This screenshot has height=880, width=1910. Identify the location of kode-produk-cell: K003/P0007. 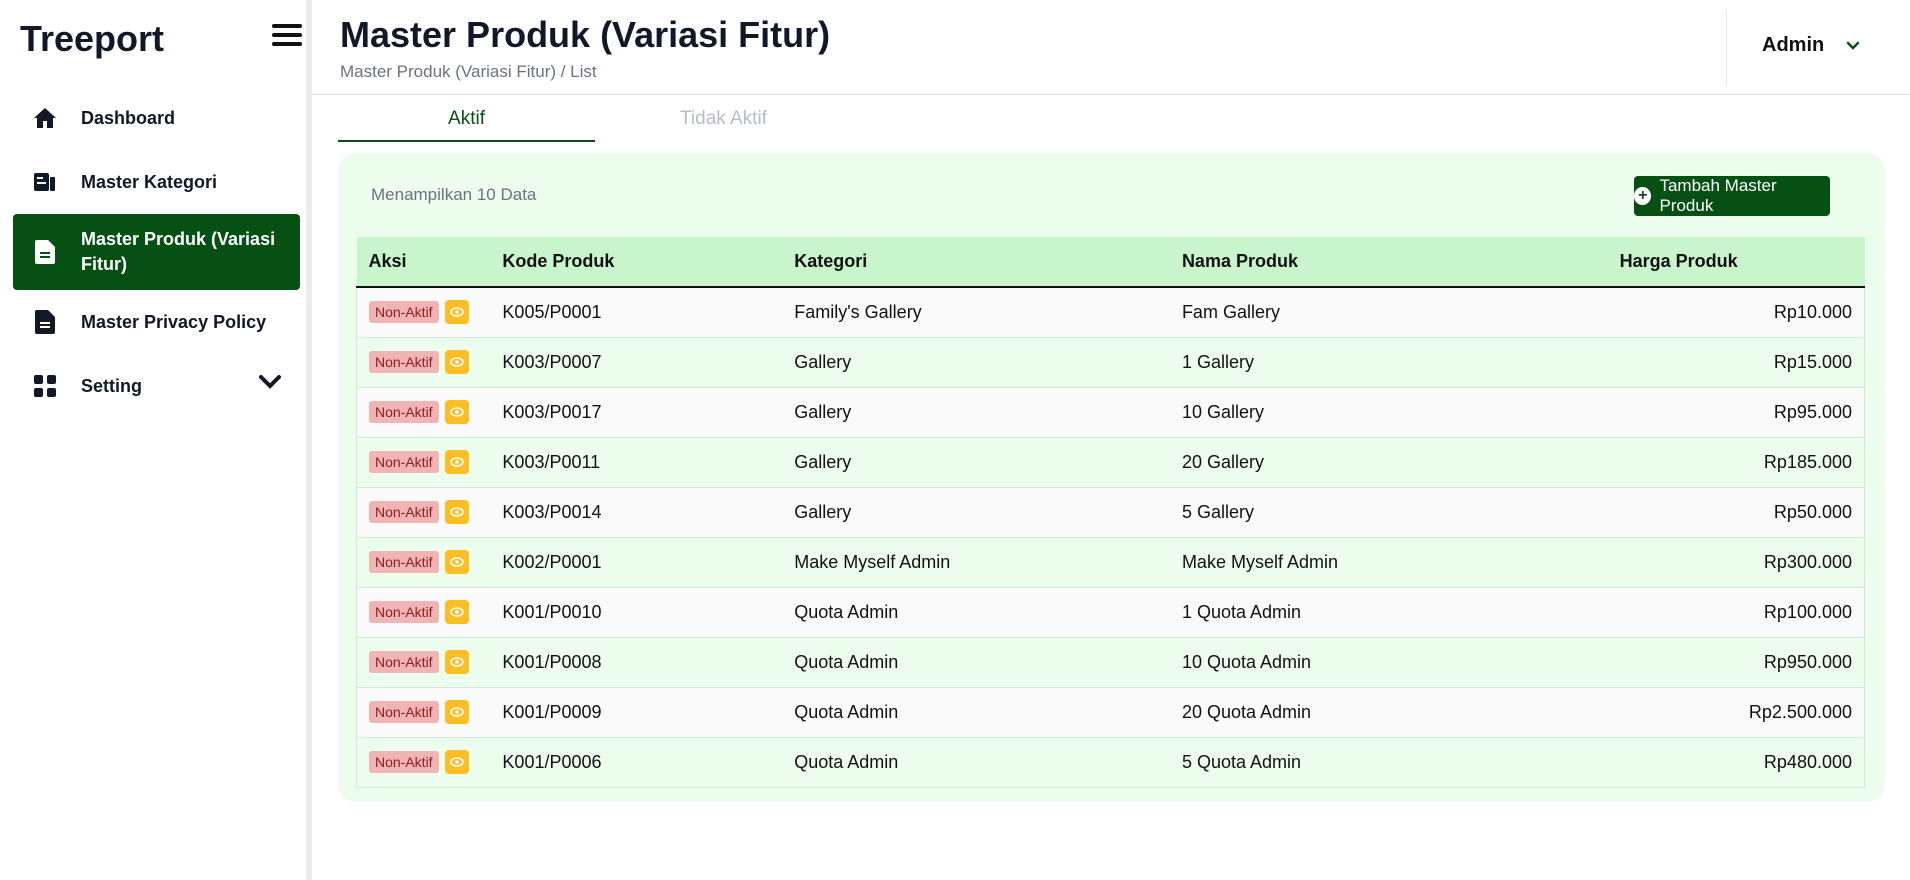
(636, 362).